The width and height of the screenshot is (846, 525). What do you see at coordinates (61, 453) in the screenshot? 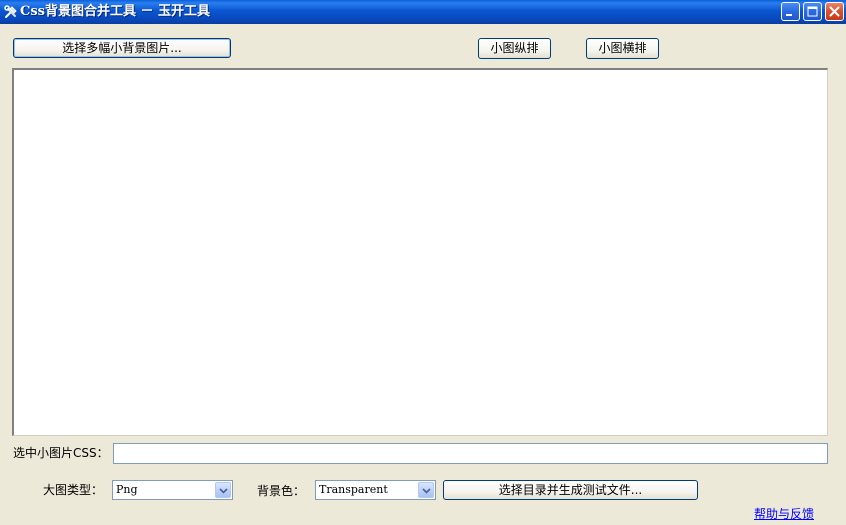
I see `css-field-label: 选中小图片CSS：` at bounding box center [61, 453].